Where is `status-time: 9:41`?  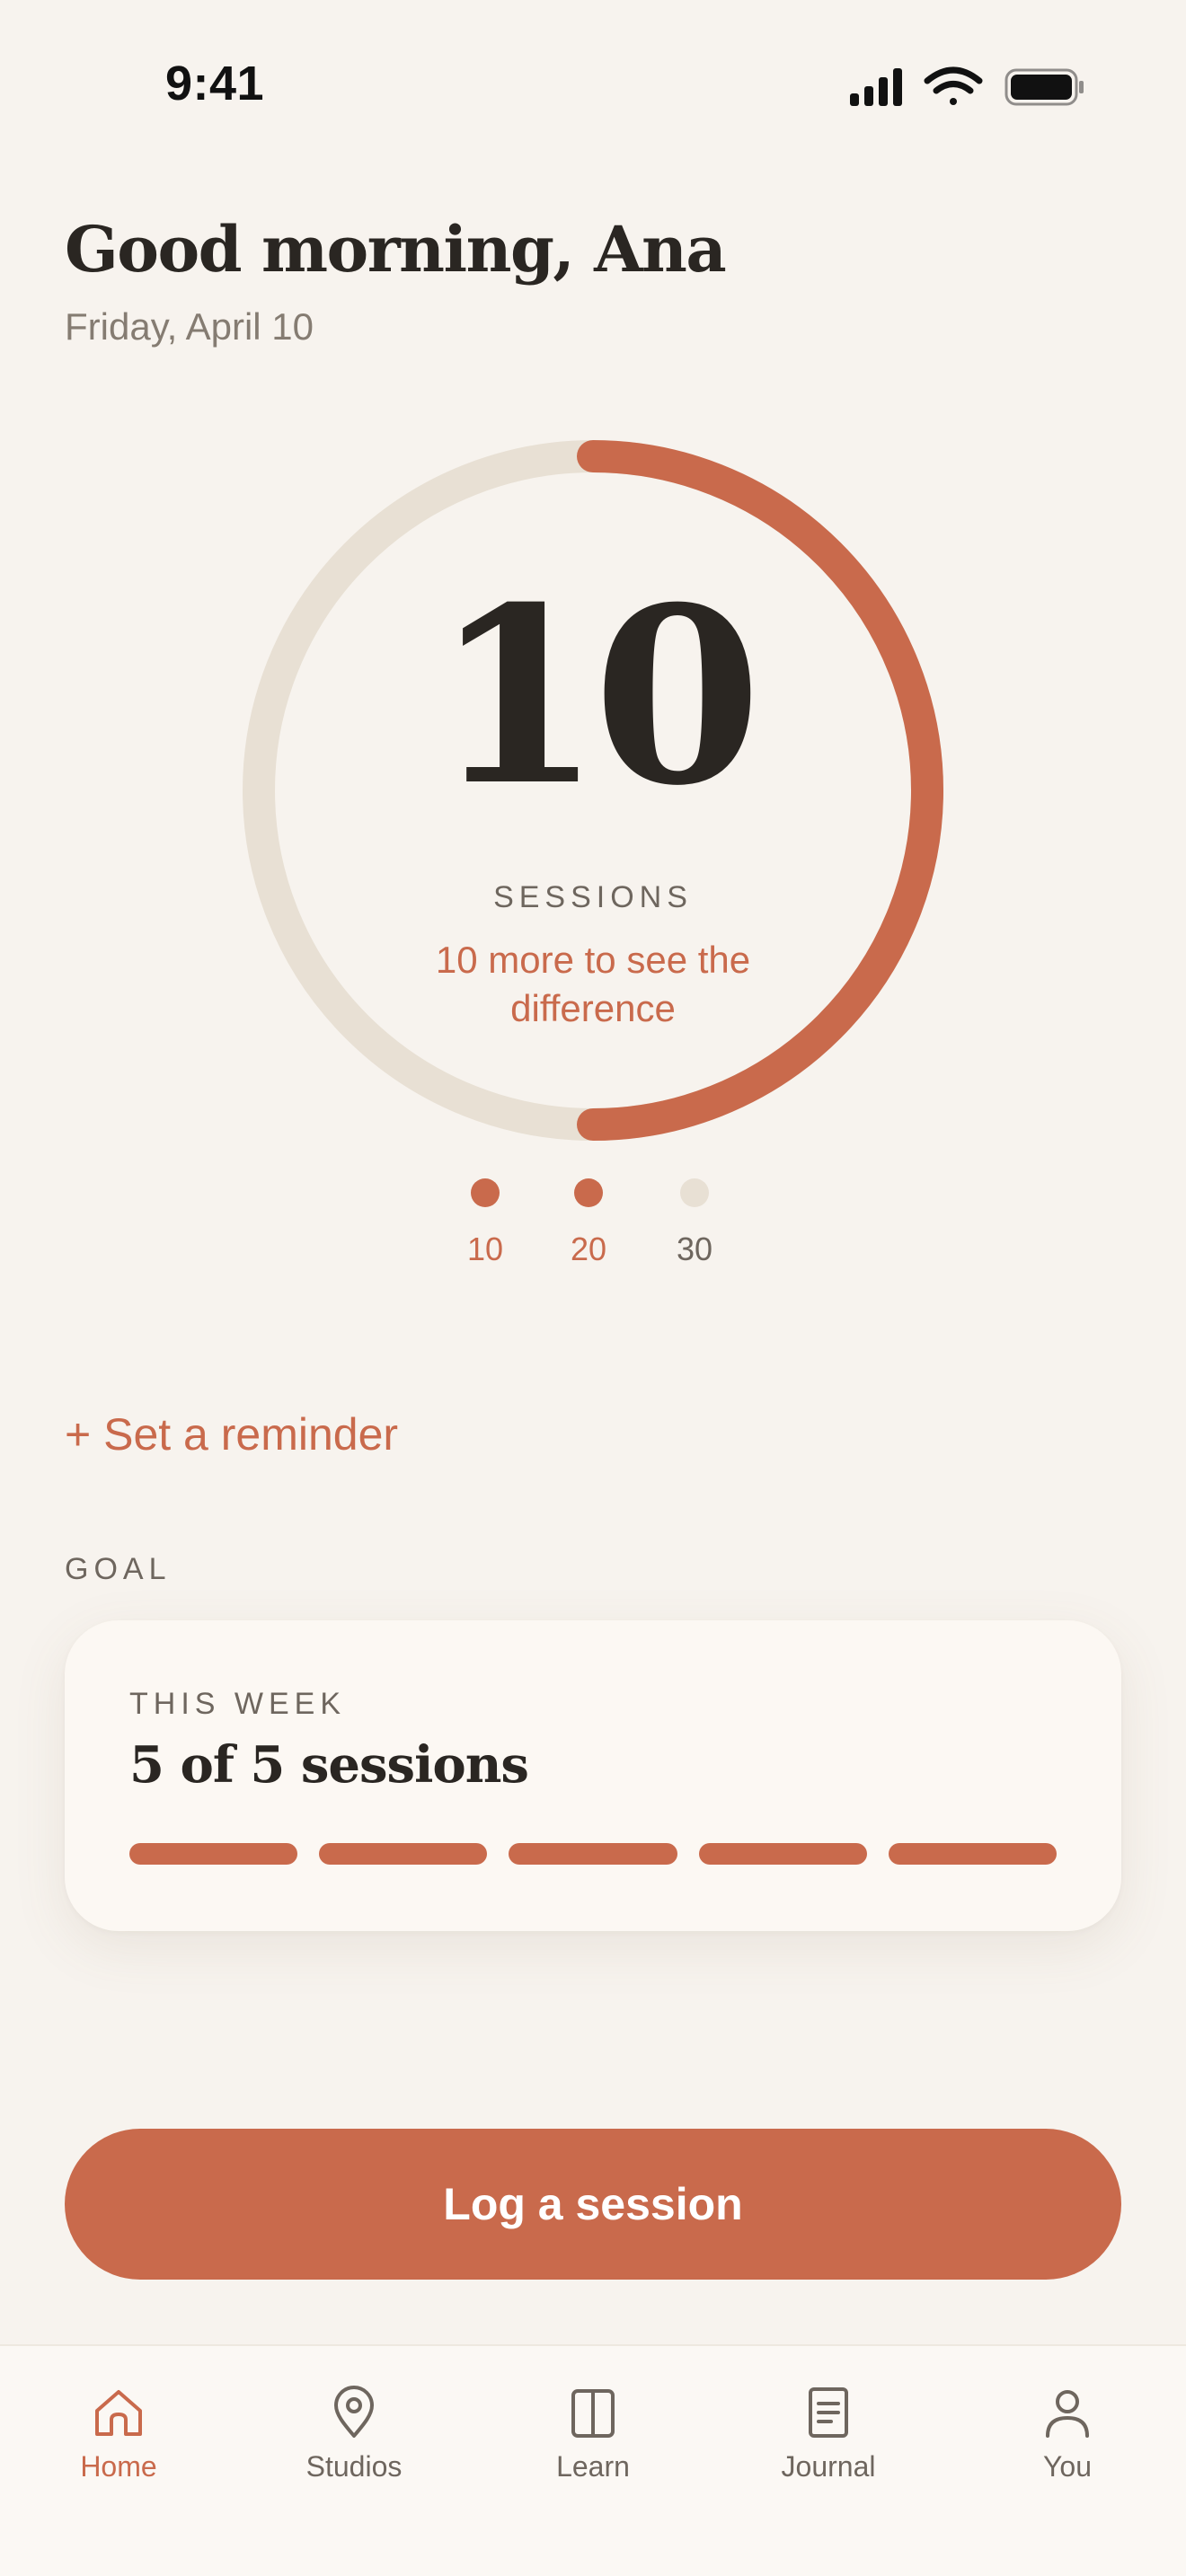 status-time: 9:41 is located at coordinates (215, 83).